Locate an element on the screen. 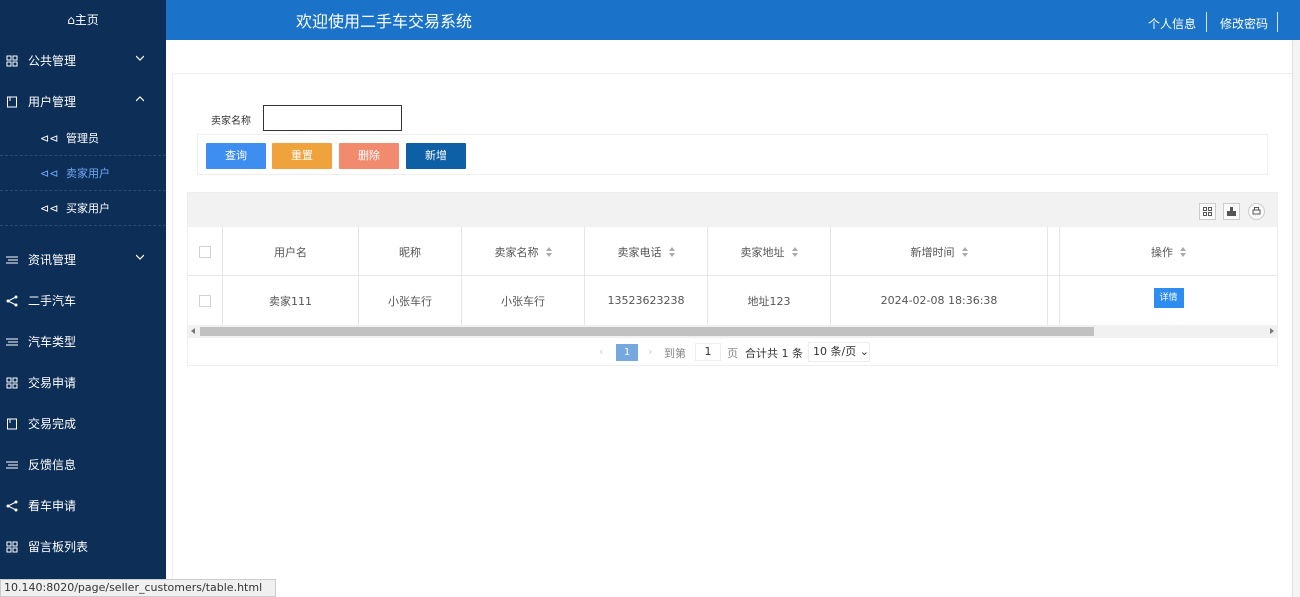  sidebar-item-admin: ⊲⊲ 管理员 is located at coordinates (83, 138).